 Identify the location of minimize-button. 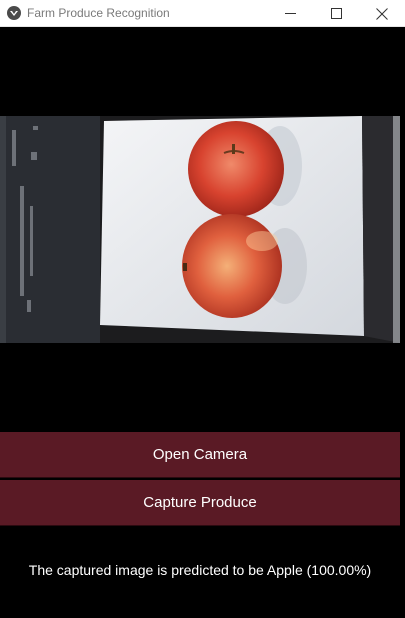
(290, 13).